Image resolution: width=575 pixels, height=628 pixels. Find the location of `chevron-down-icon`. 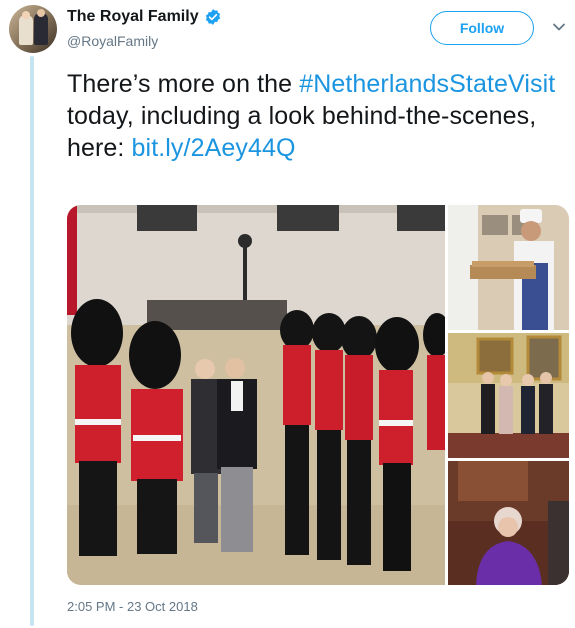

chevron-down-icon is located at coordinates (559, 27).